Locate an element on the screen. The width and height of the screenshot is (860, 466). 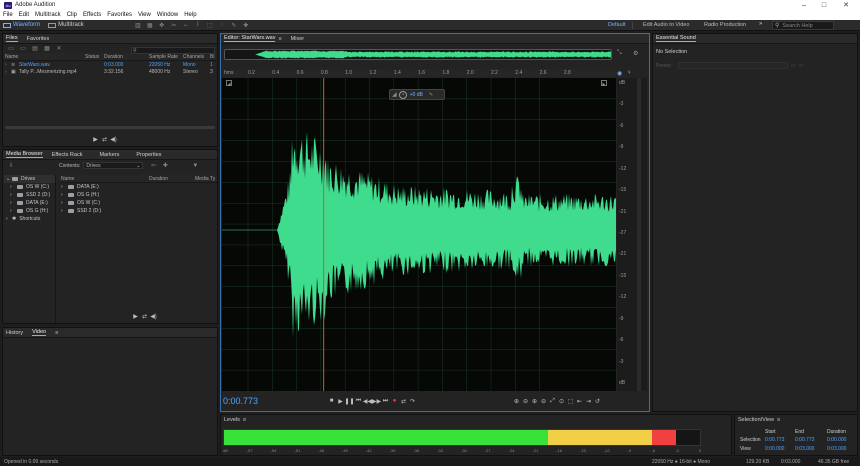
tree-item-drive: › OS W (C:) is located at coordinates (29, 187).